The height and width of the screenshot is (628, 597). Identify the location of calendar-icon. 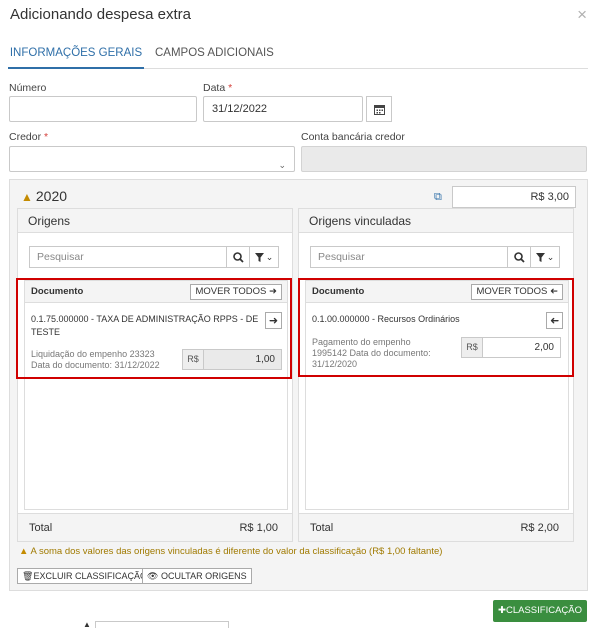
(379, 109).